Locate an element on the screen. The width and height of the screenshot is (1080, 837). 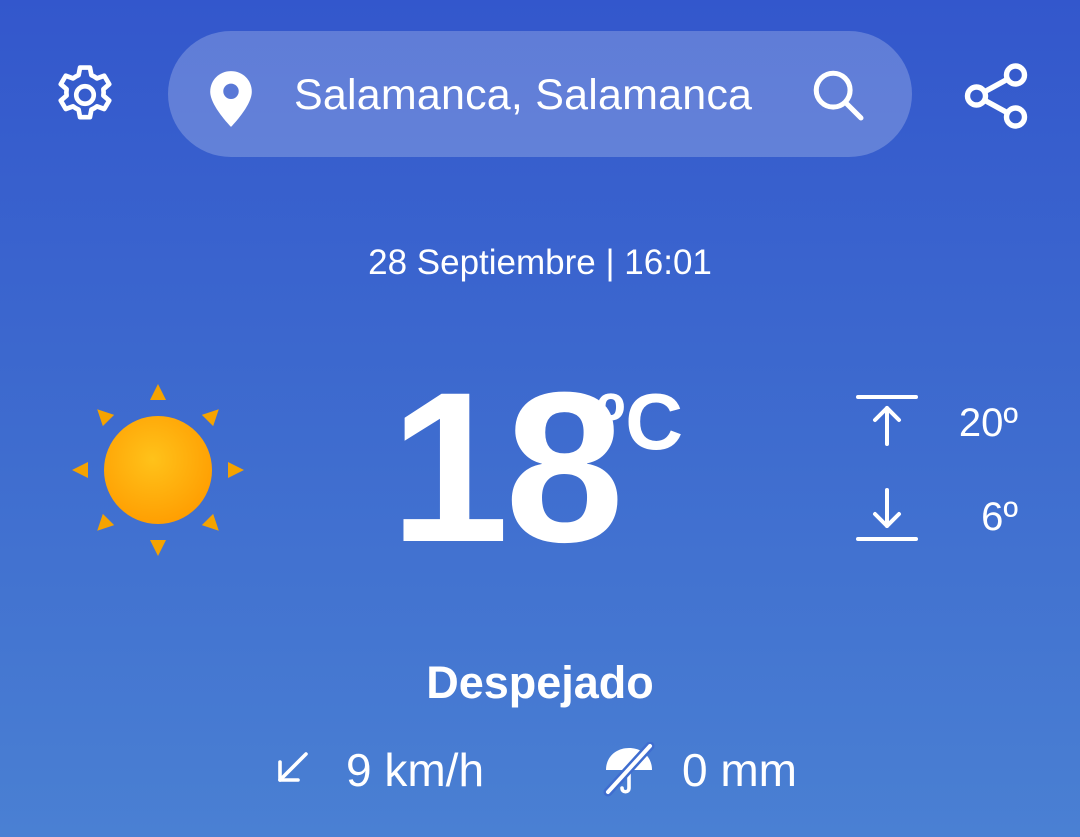
wind-direction-arrow-icon is located at coordinates (292, 768).